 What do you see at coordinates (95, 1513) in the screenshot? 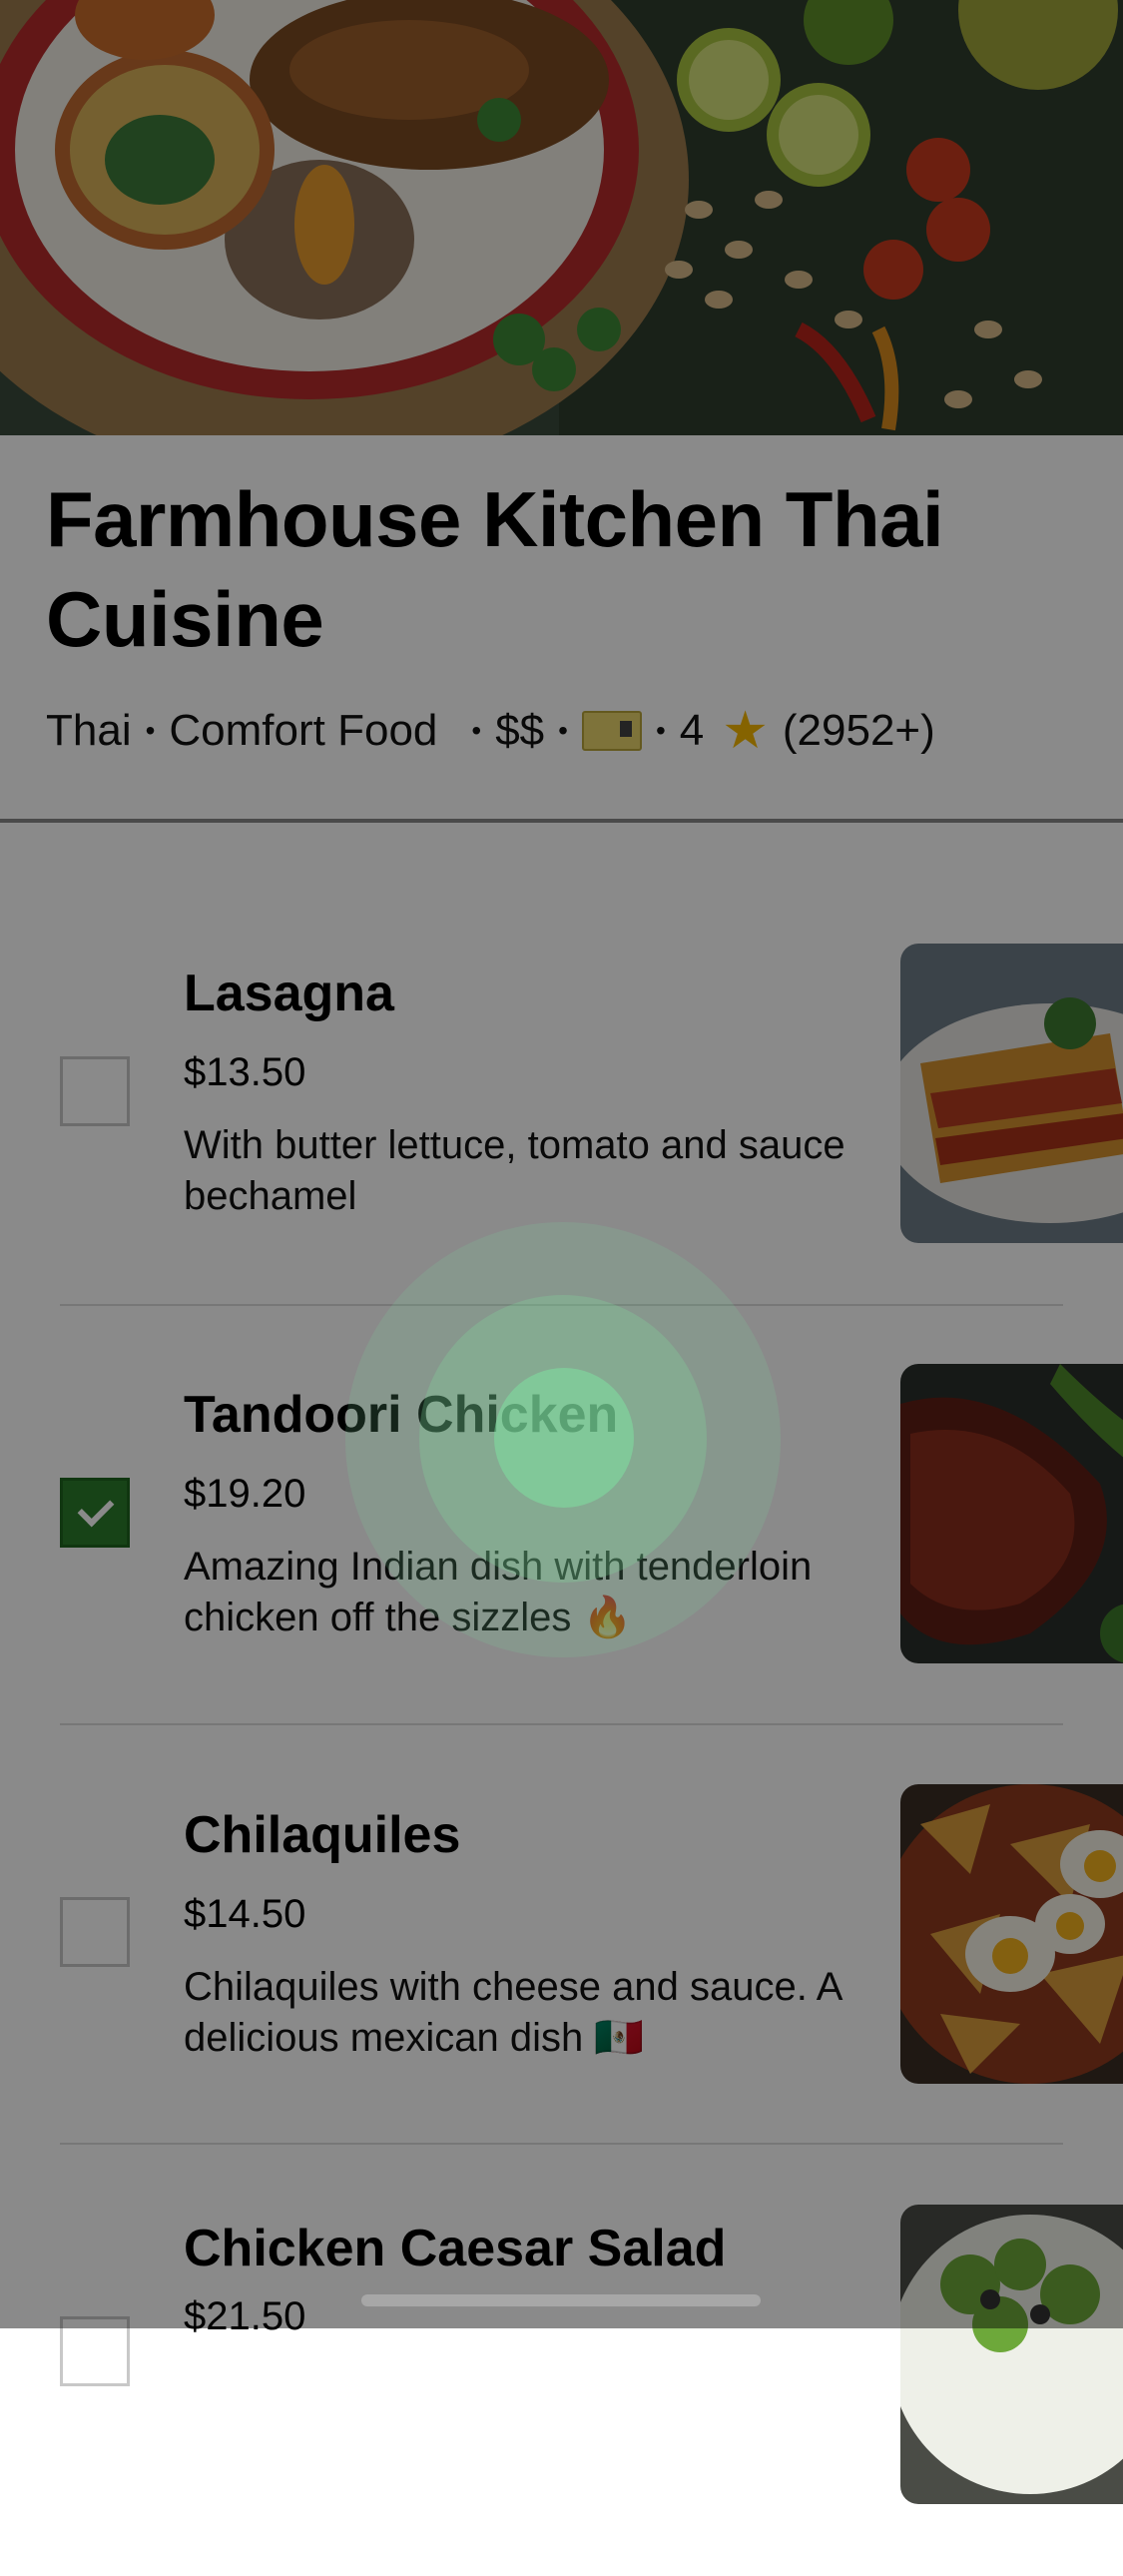
I see `item-checkbox-checked` at bounding box center [95, 1513].